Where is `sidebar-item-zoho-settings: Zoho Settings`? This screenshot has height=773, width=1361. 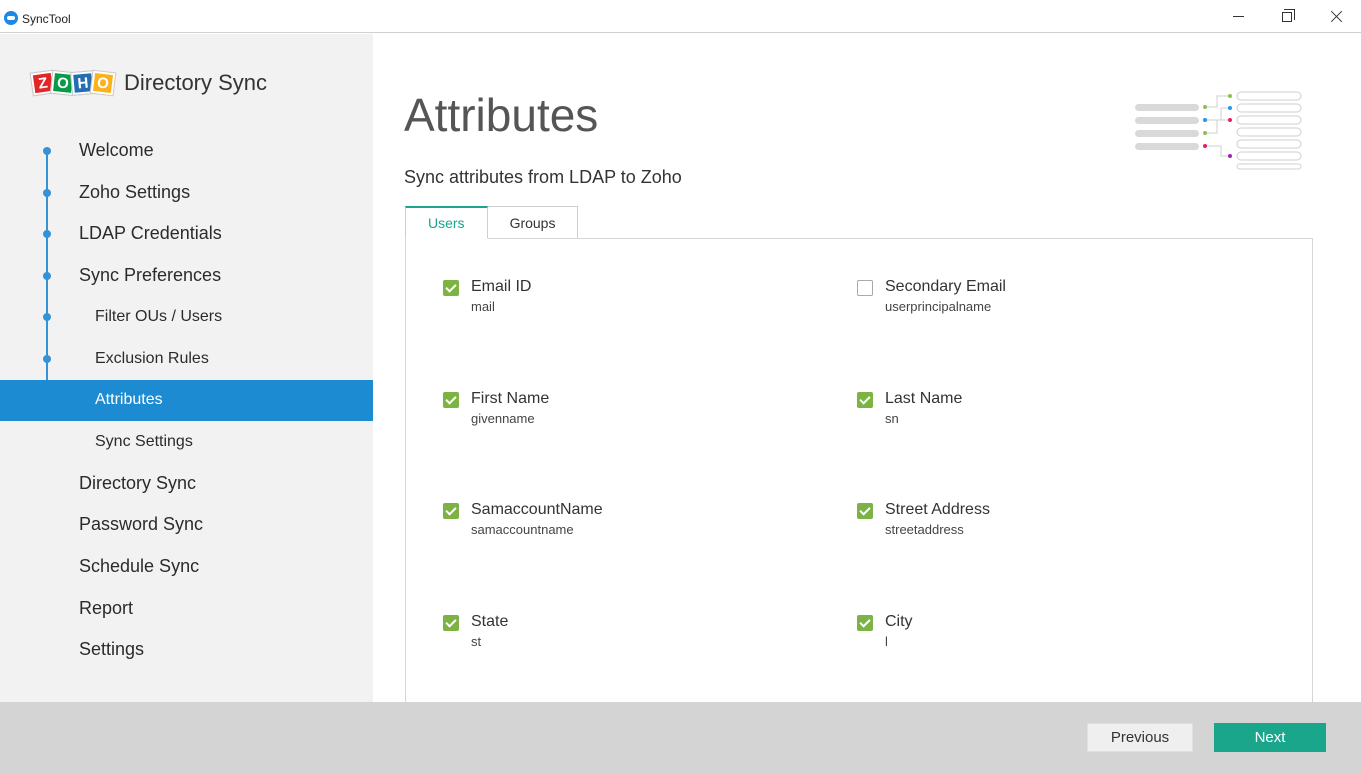 sidebar-item-zoho-settings: Zoho Settings is located at coordinates (186, 192).